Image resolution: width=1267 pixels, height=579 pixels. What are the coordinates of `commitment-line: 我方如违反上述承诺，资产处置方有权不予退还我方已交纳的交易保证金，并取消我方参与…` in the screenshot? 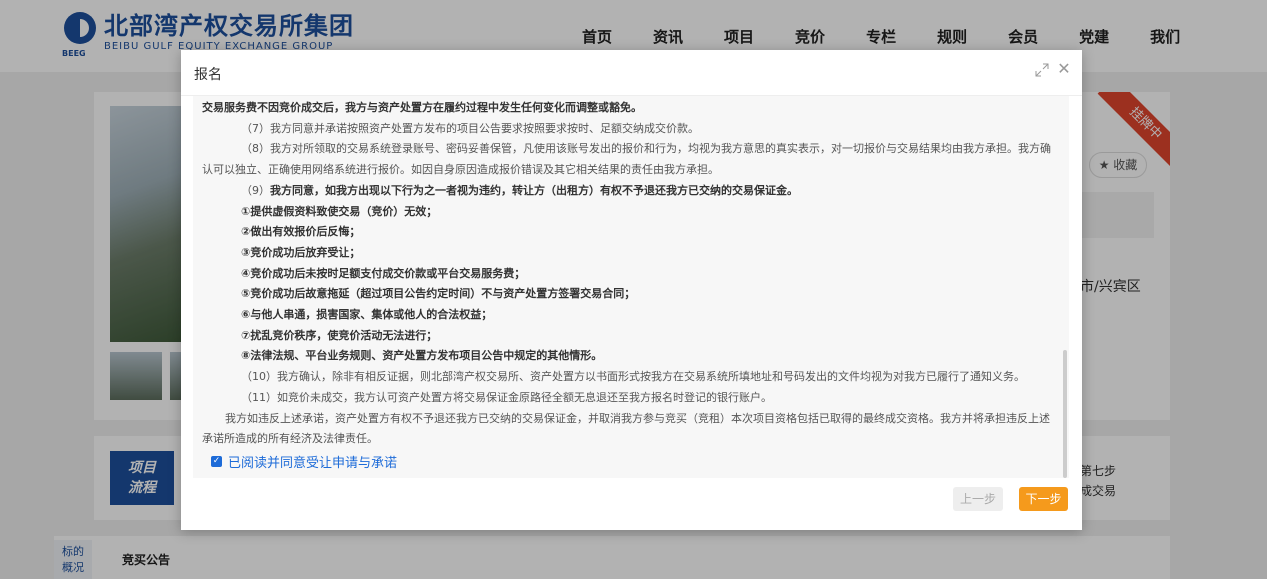 It's located at (637, 418).